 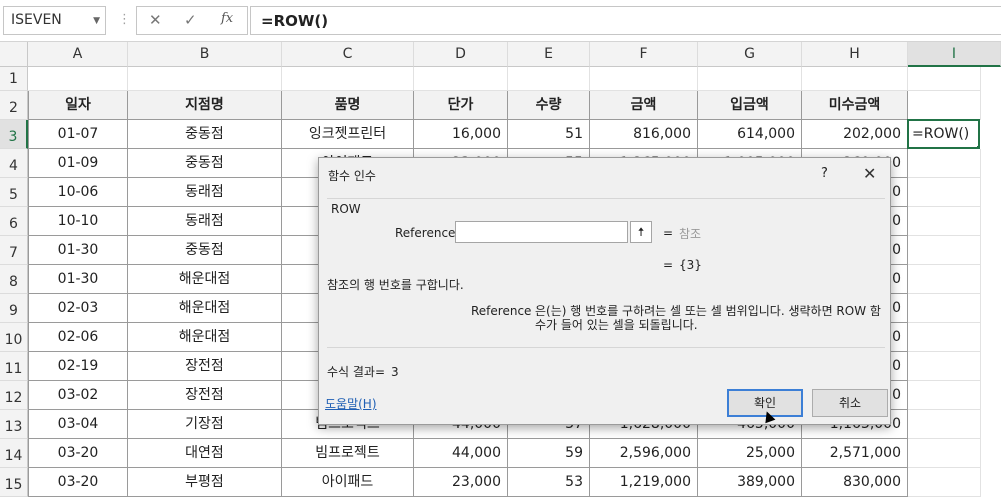 I want to click on row-header-11: 11, so click(x=14, y=366).